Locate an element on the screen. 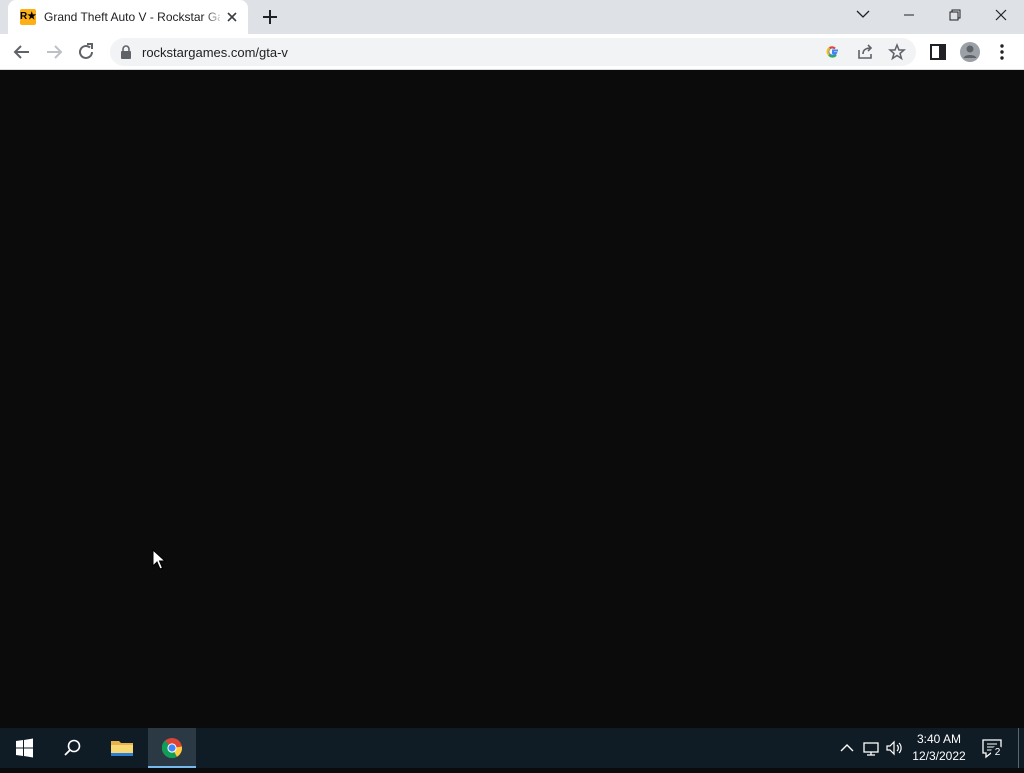 This screenshot has width=1024, height=773. notification-count-badge: 2 is located at coordinates (997, 752).